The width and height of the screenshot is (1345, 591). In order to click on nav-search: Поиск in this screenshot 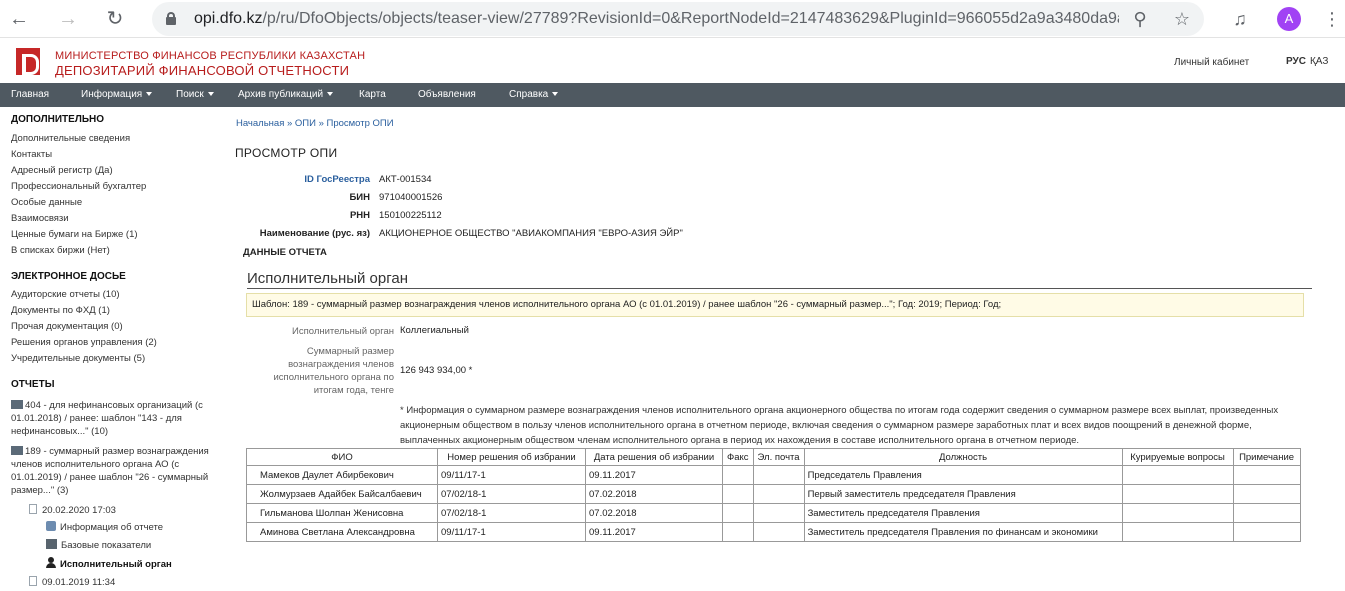, I will do `click(195, 95)`.